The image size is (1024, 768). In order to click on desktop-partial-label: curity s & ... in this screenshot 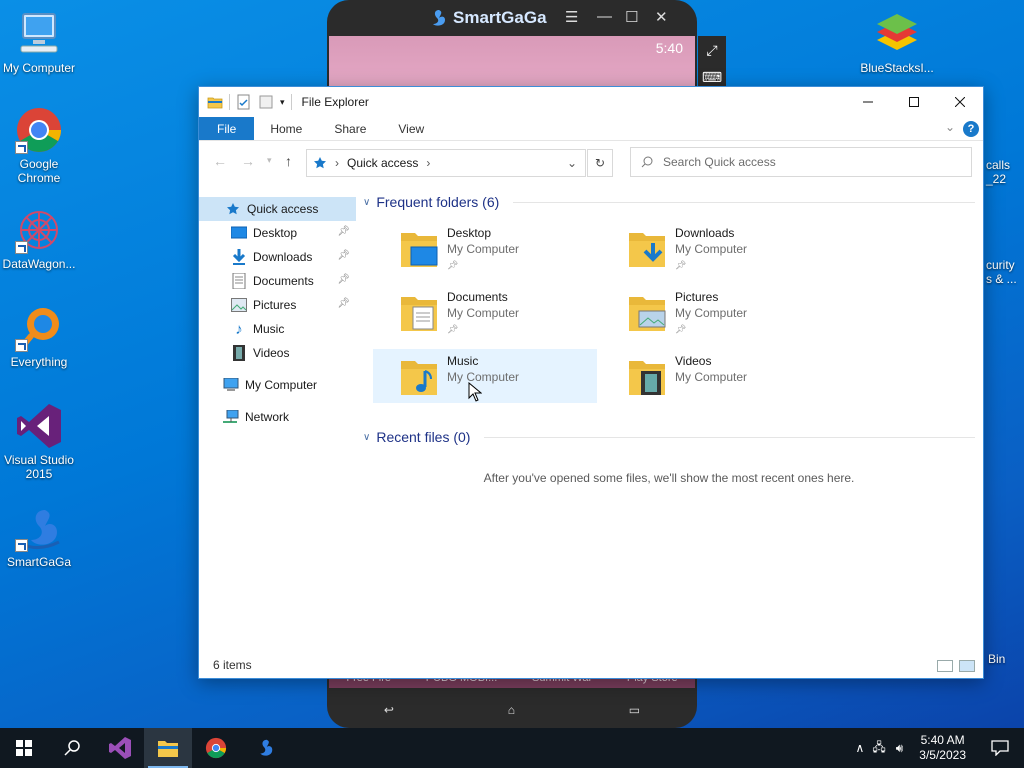, I will do `click(1001, 272)`.